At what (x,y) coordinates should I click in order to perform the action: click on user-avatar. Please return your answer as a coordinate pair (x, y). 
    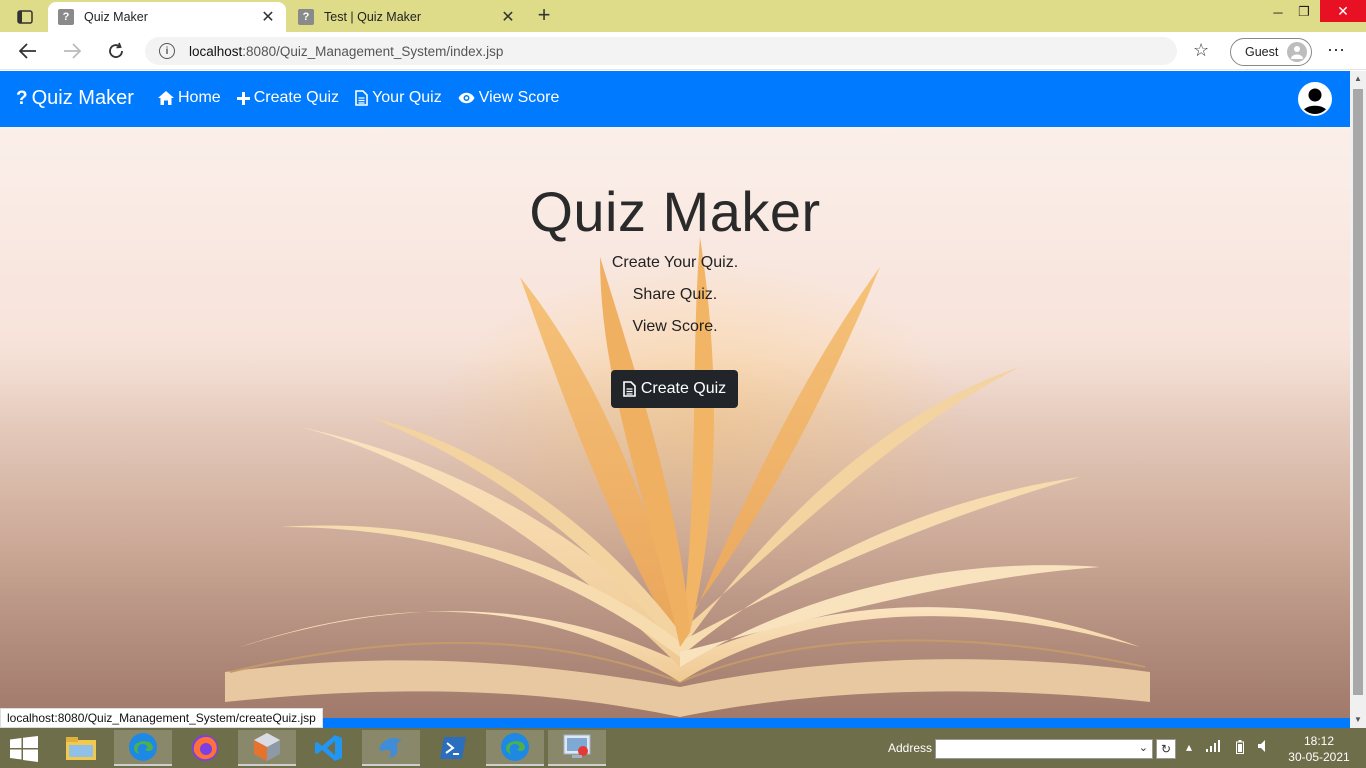
    Looking at the image, I should click on (1315, 99).